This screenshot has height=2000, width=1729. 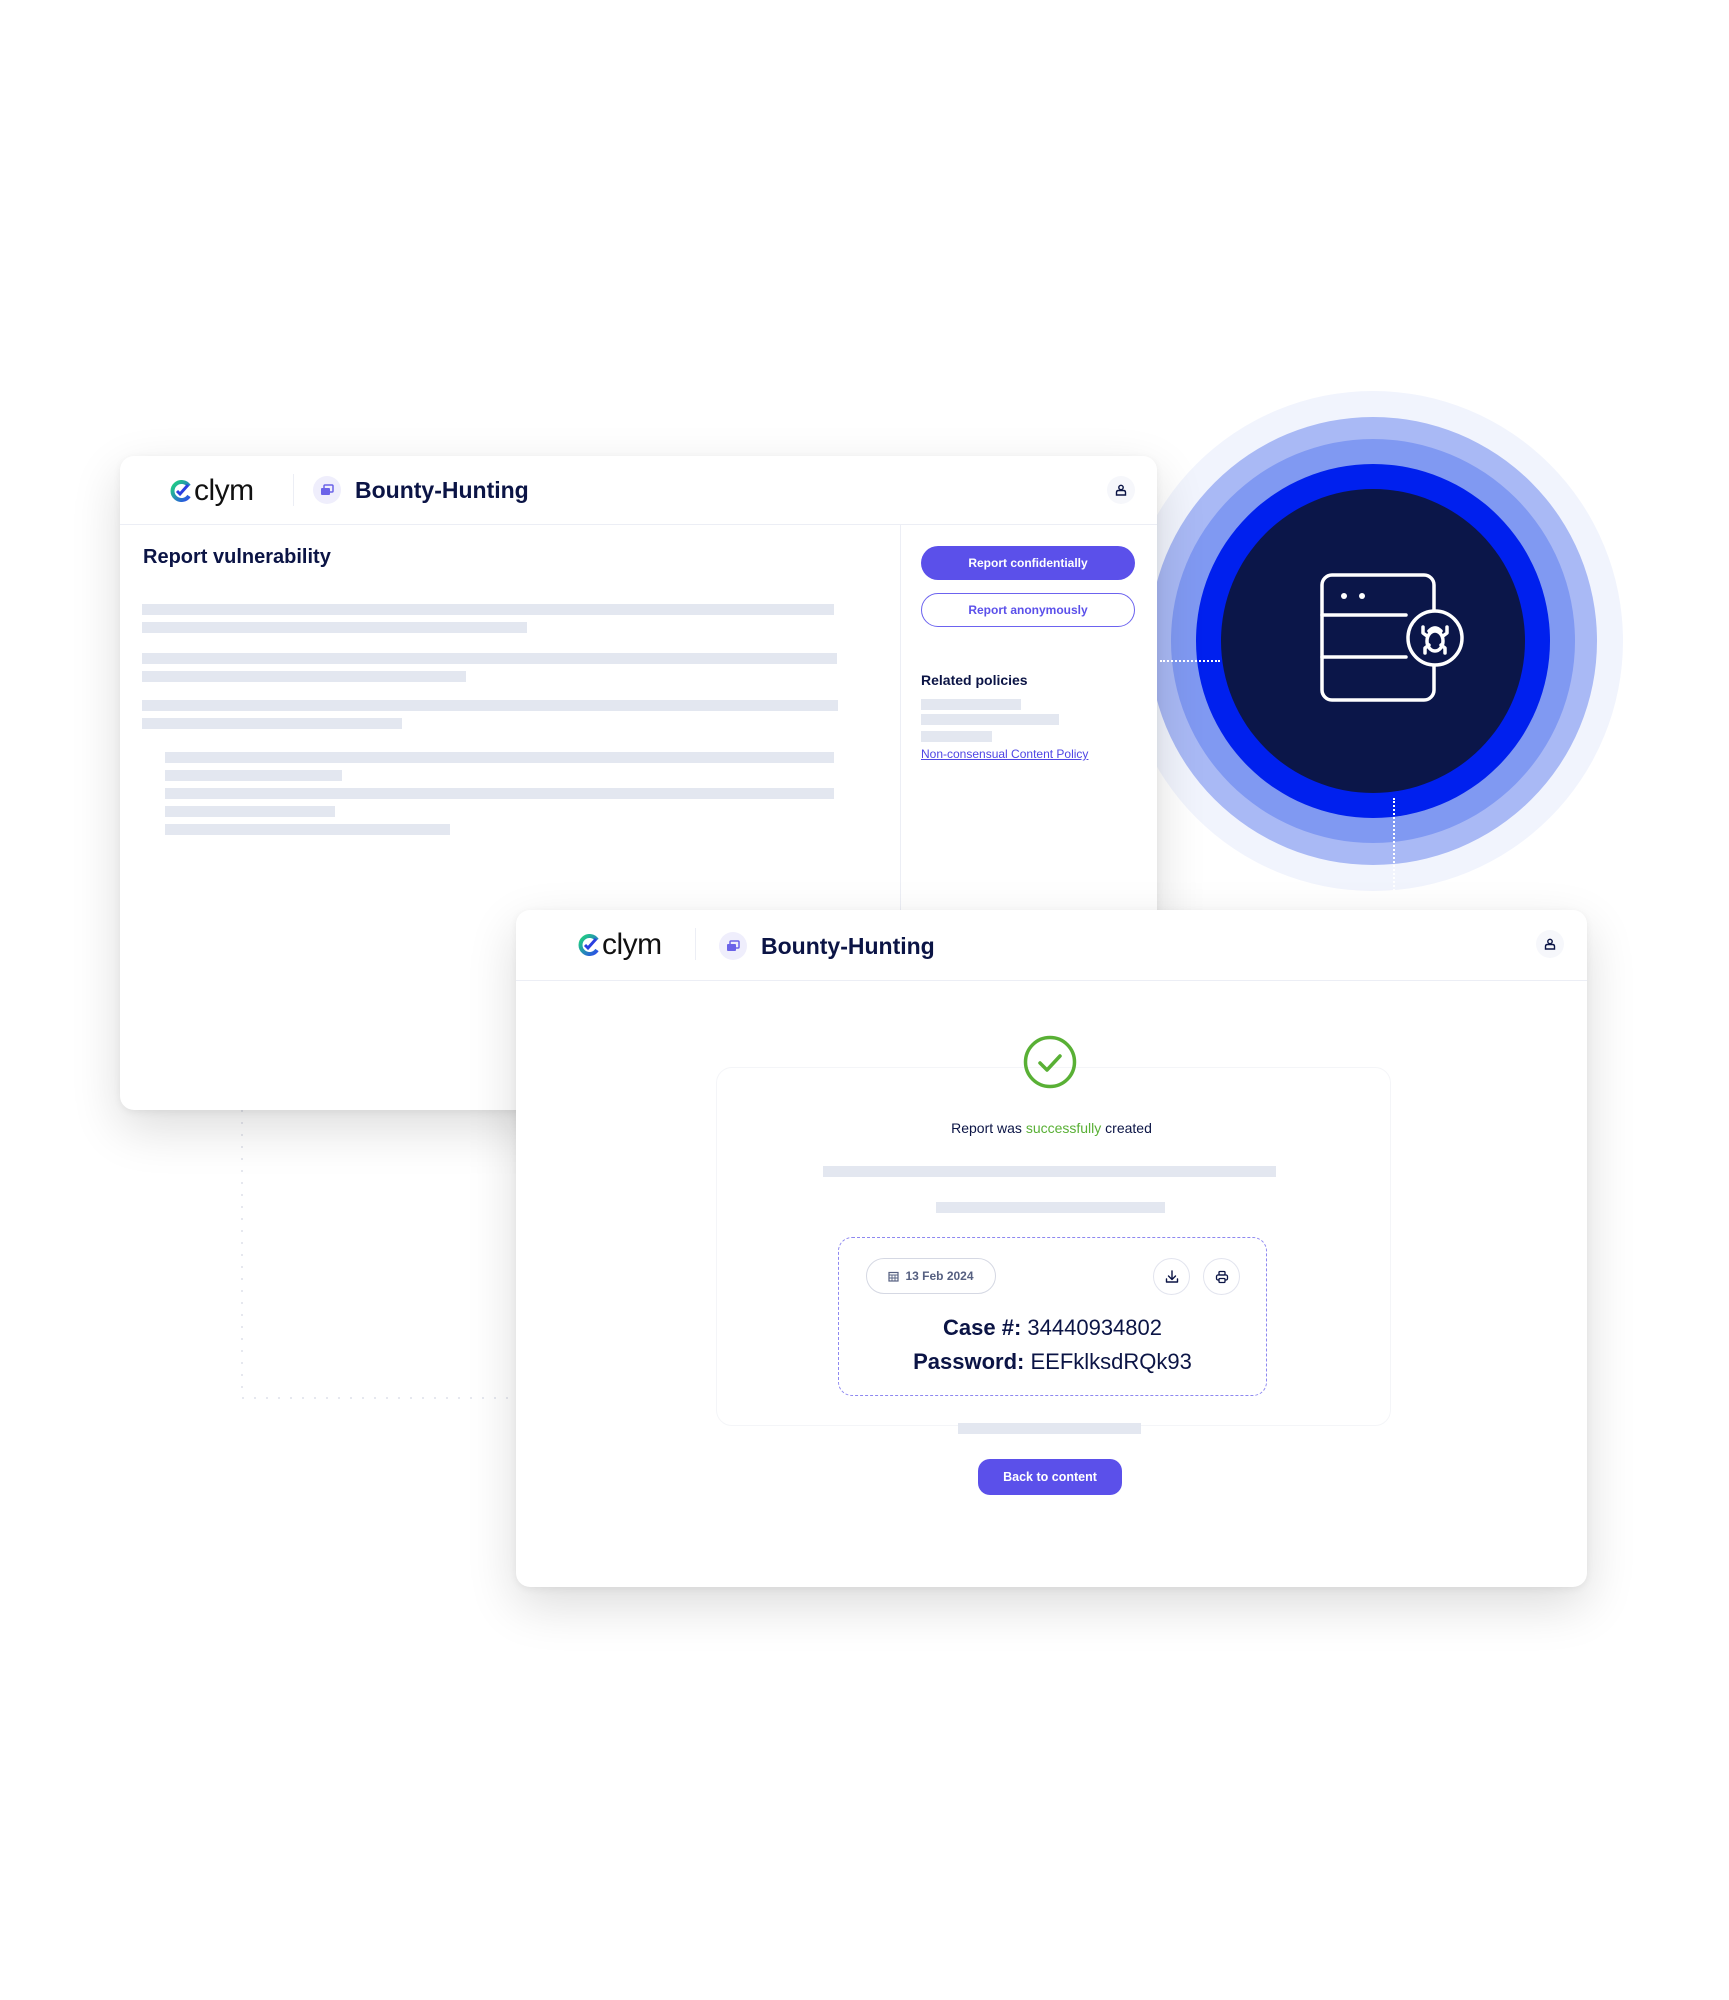 I want to click on page-title: Report vulnerability, so click(x=237, y=557).